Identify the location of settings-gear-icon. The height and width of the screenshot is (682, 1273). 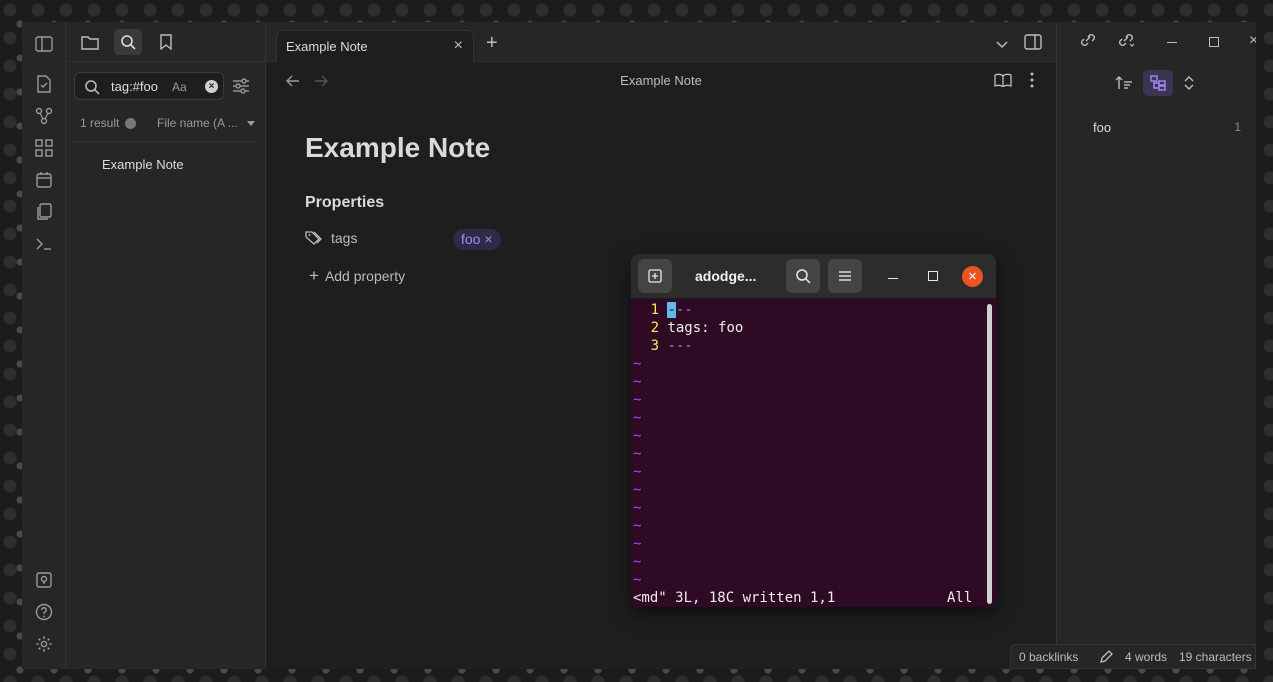
(44, 644).